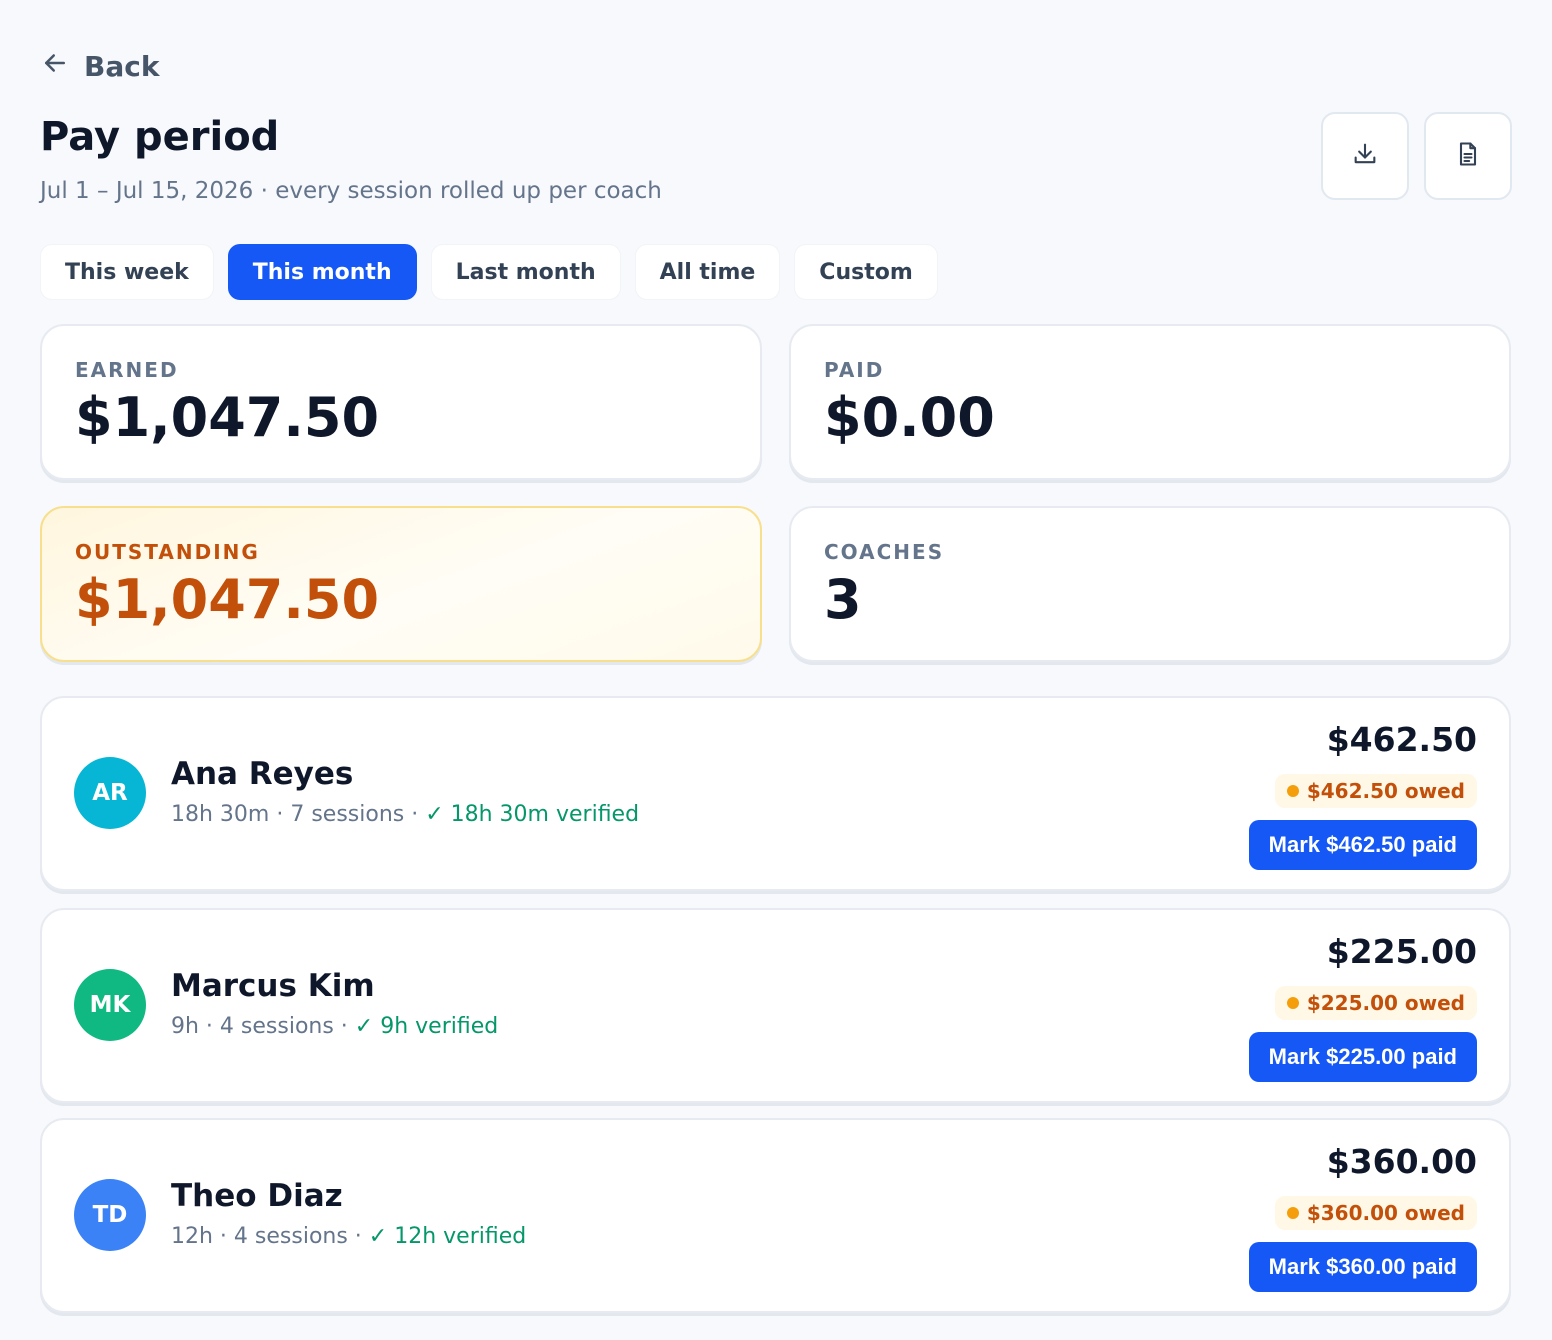  What do you see at coordinates (1362, 1057) in the screenshot?
I see `mark-paid-button: Mark $225.00 paid` at bounding box center [1362, 1057].